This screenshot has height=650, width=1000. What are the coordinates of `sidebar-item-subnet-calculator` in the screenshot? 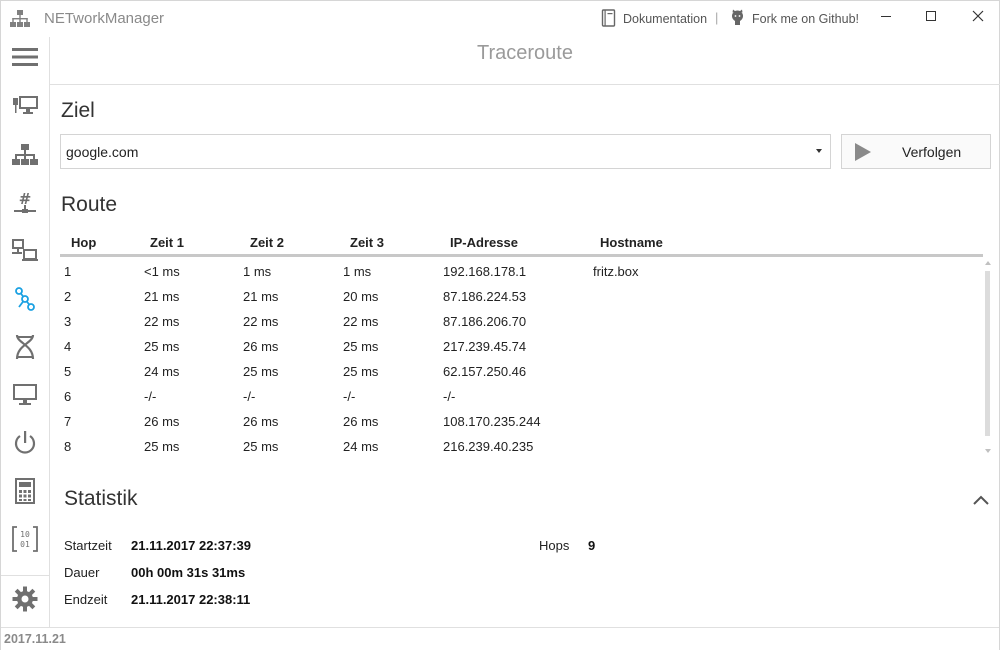 It's located at (25, 493).